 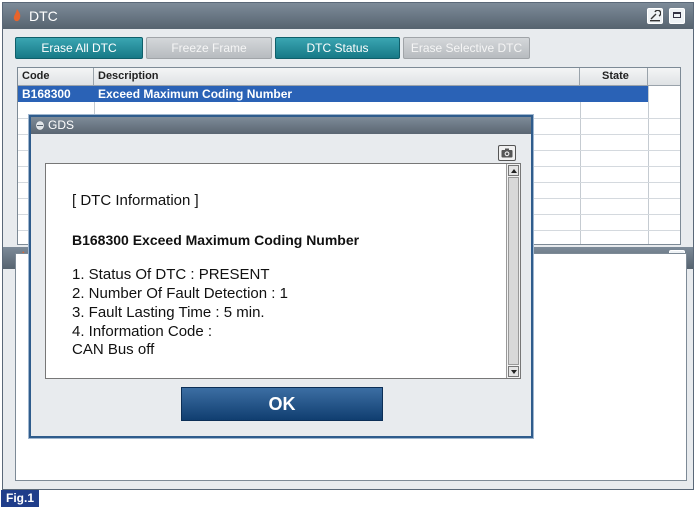 What do you see at coordinates (56, 77) in the screenshot?
I see `column-header-code: Code` at bounding box center [56, 77].